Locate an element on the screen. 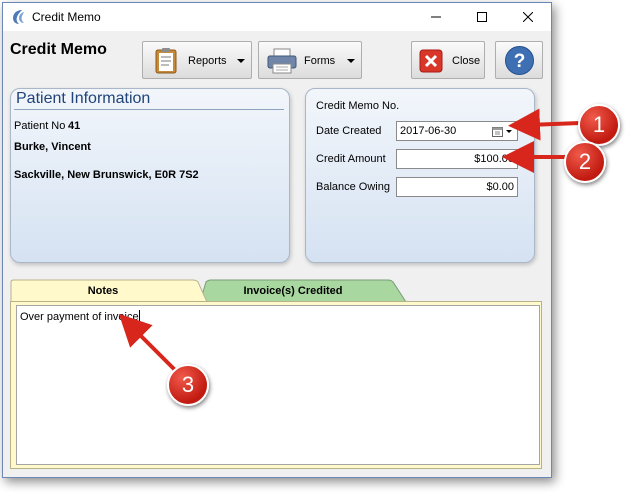 This screenshot has height=492, width=636. callout-1-badge: 1 is located at coordinates (599, 125).